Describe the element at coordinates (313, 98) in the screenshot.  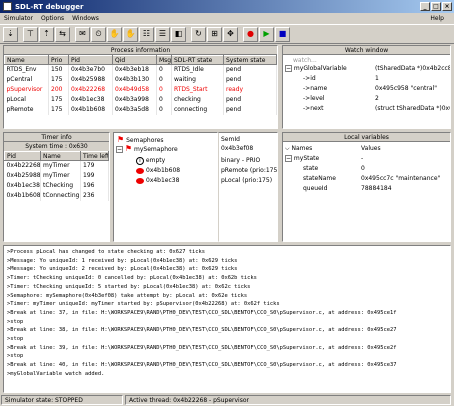
I see `watch-child-name: ->level` at that location.